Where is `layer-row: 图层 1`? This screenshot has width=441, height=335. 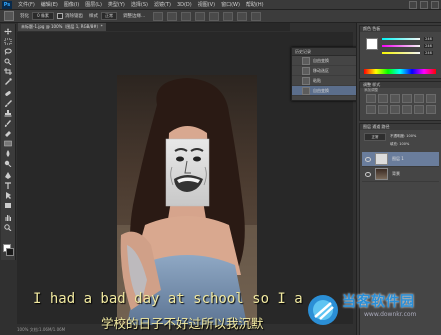
layer-row: 图层 1 is located at coordinates (400, 159).